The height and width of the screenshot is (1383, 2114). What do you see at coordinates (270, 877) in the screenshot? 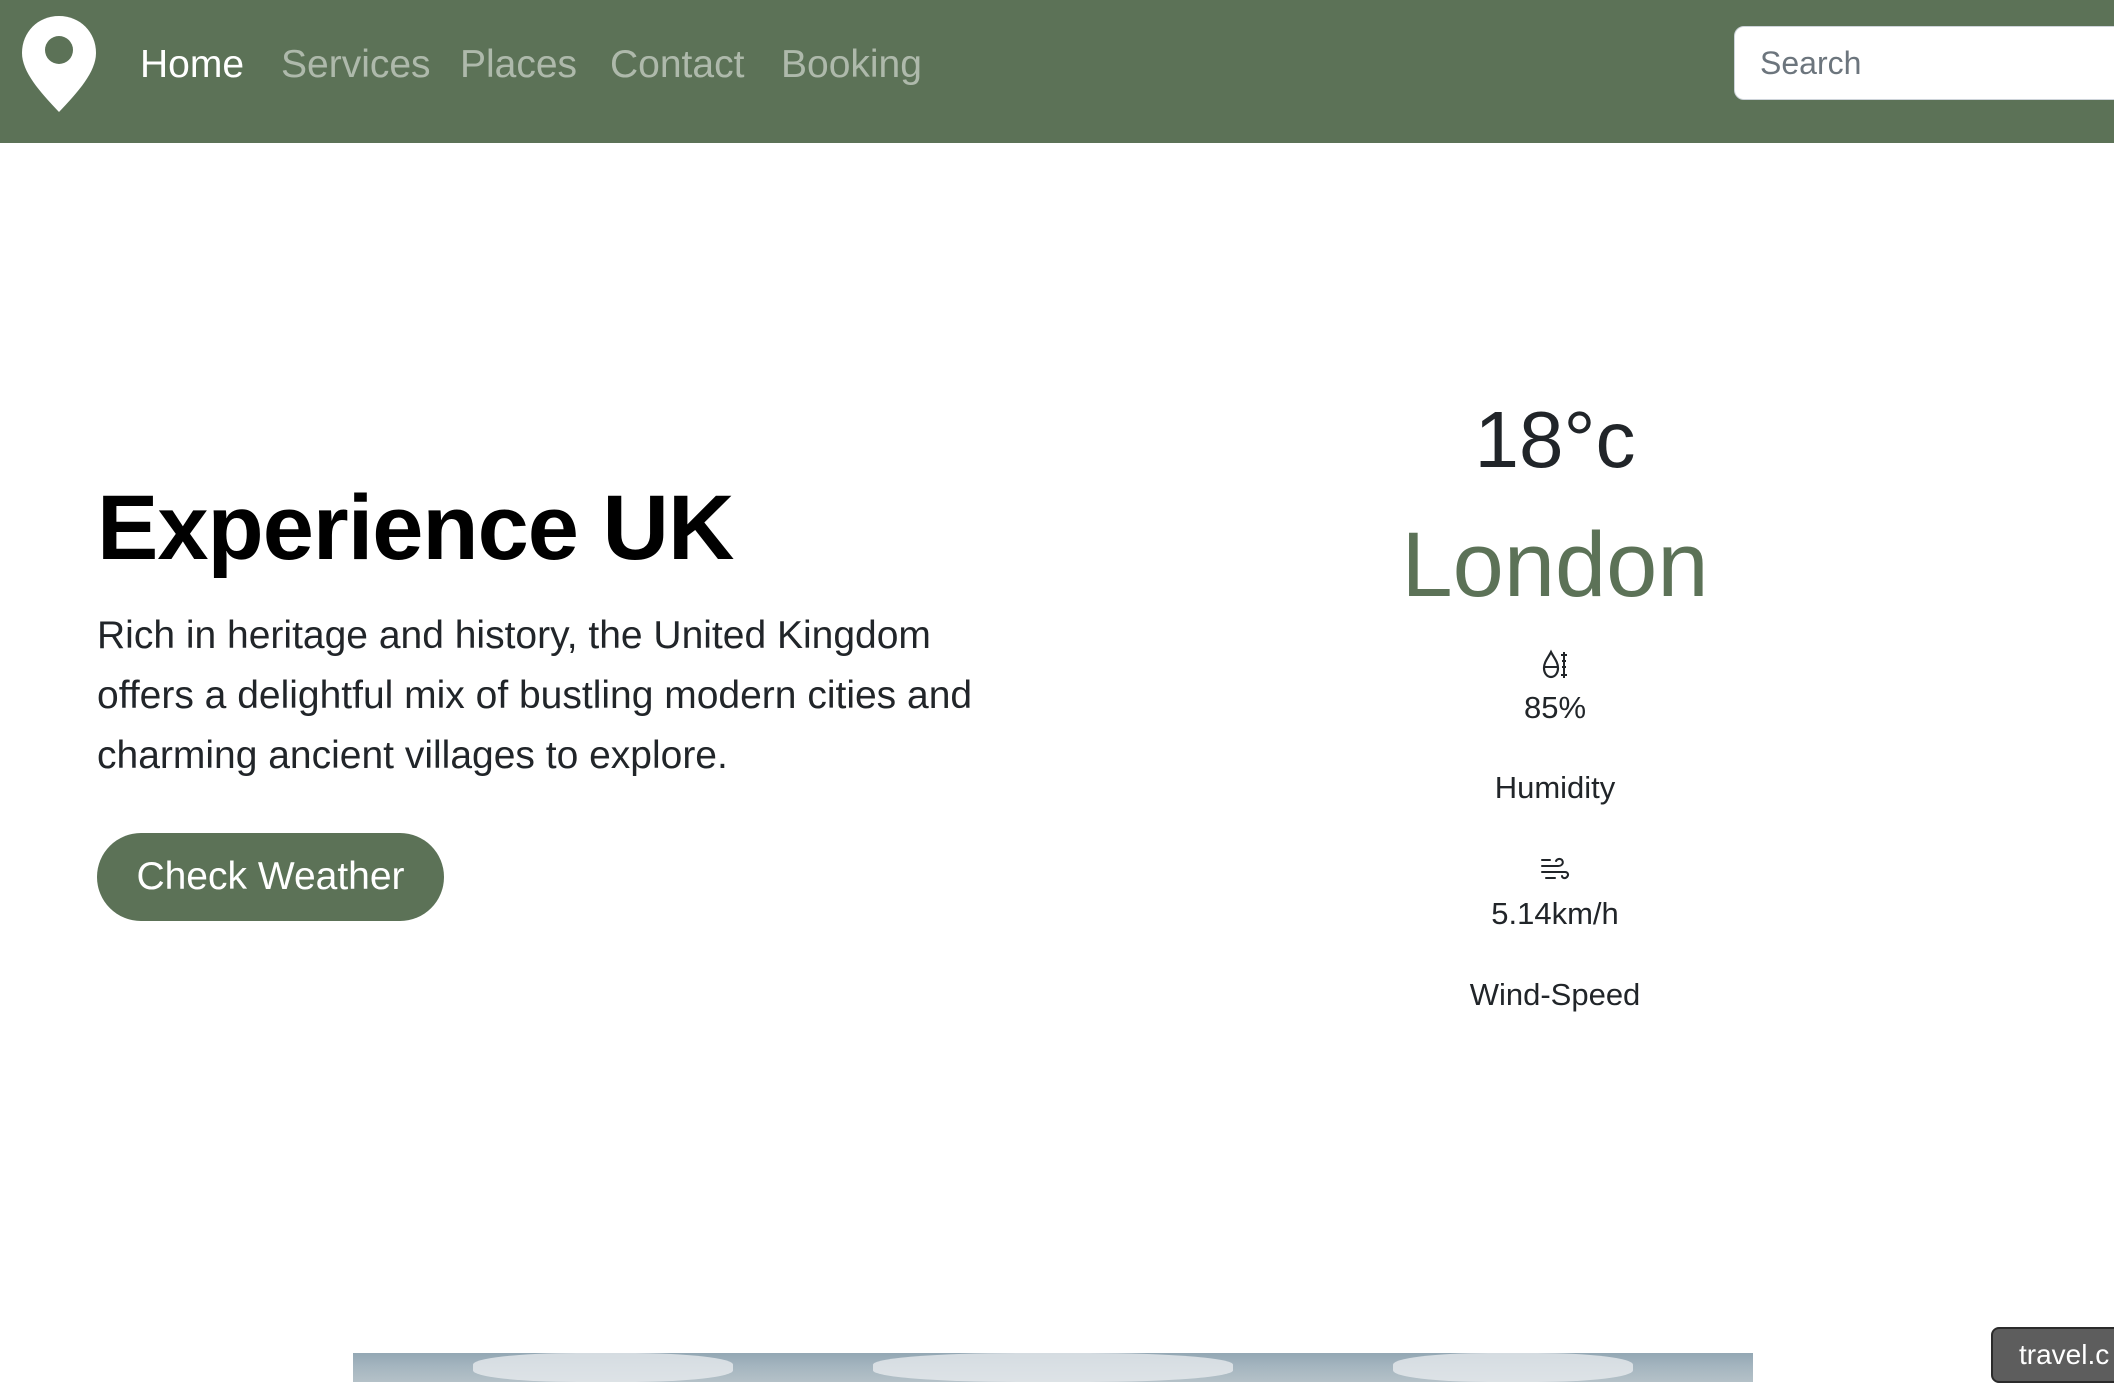
I see `check-weather-button: Check Weather` at bounding box center [270, 877].